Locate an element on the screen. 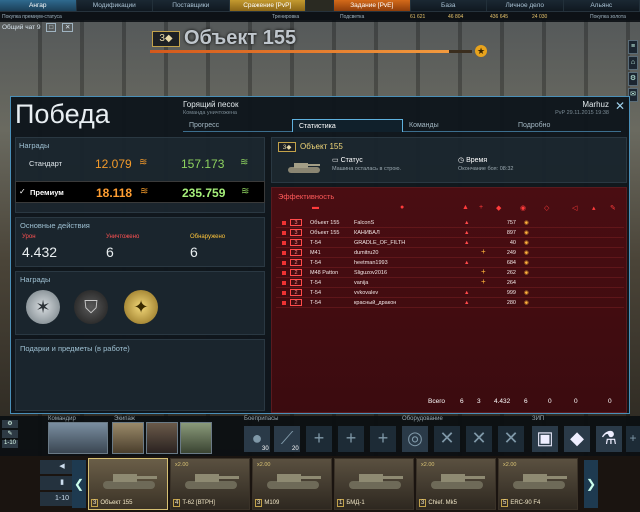  spotted-value: 6 is located at coordinates (194, 252).